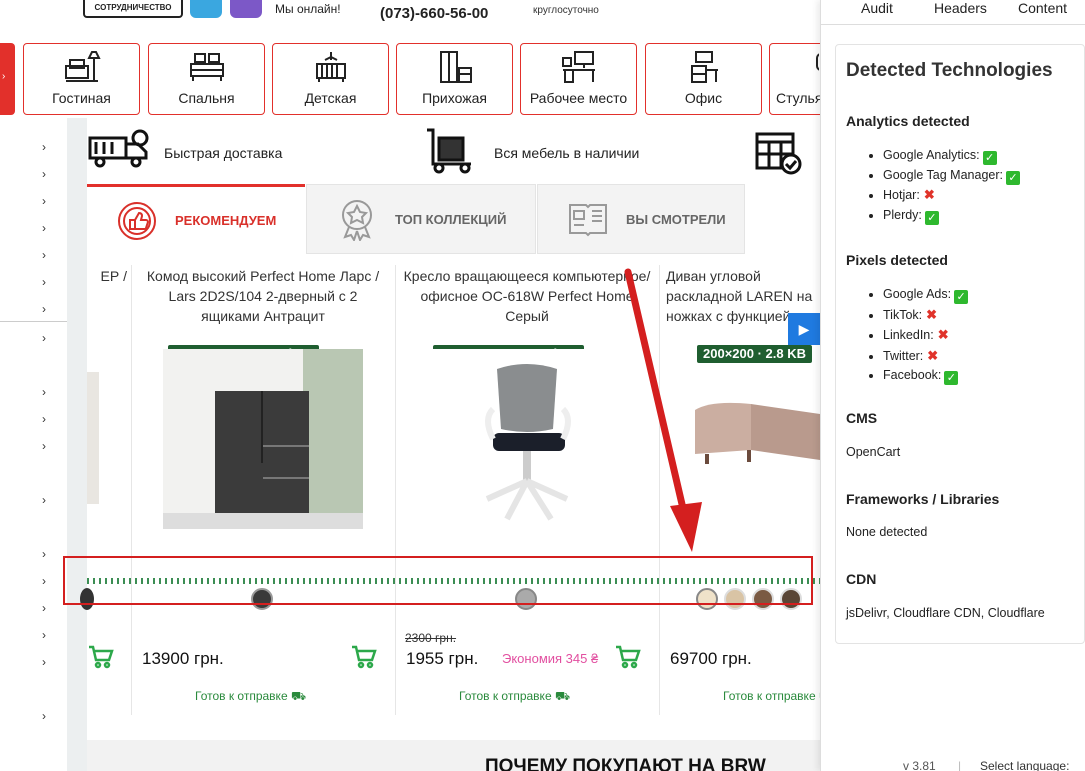 Image resolution: width=1085 pixels, height=771 pixels. Describe the element at coordinates (951, 176) in the screenshot. I see `list-item: Google Tag Manager:✓` at that location.